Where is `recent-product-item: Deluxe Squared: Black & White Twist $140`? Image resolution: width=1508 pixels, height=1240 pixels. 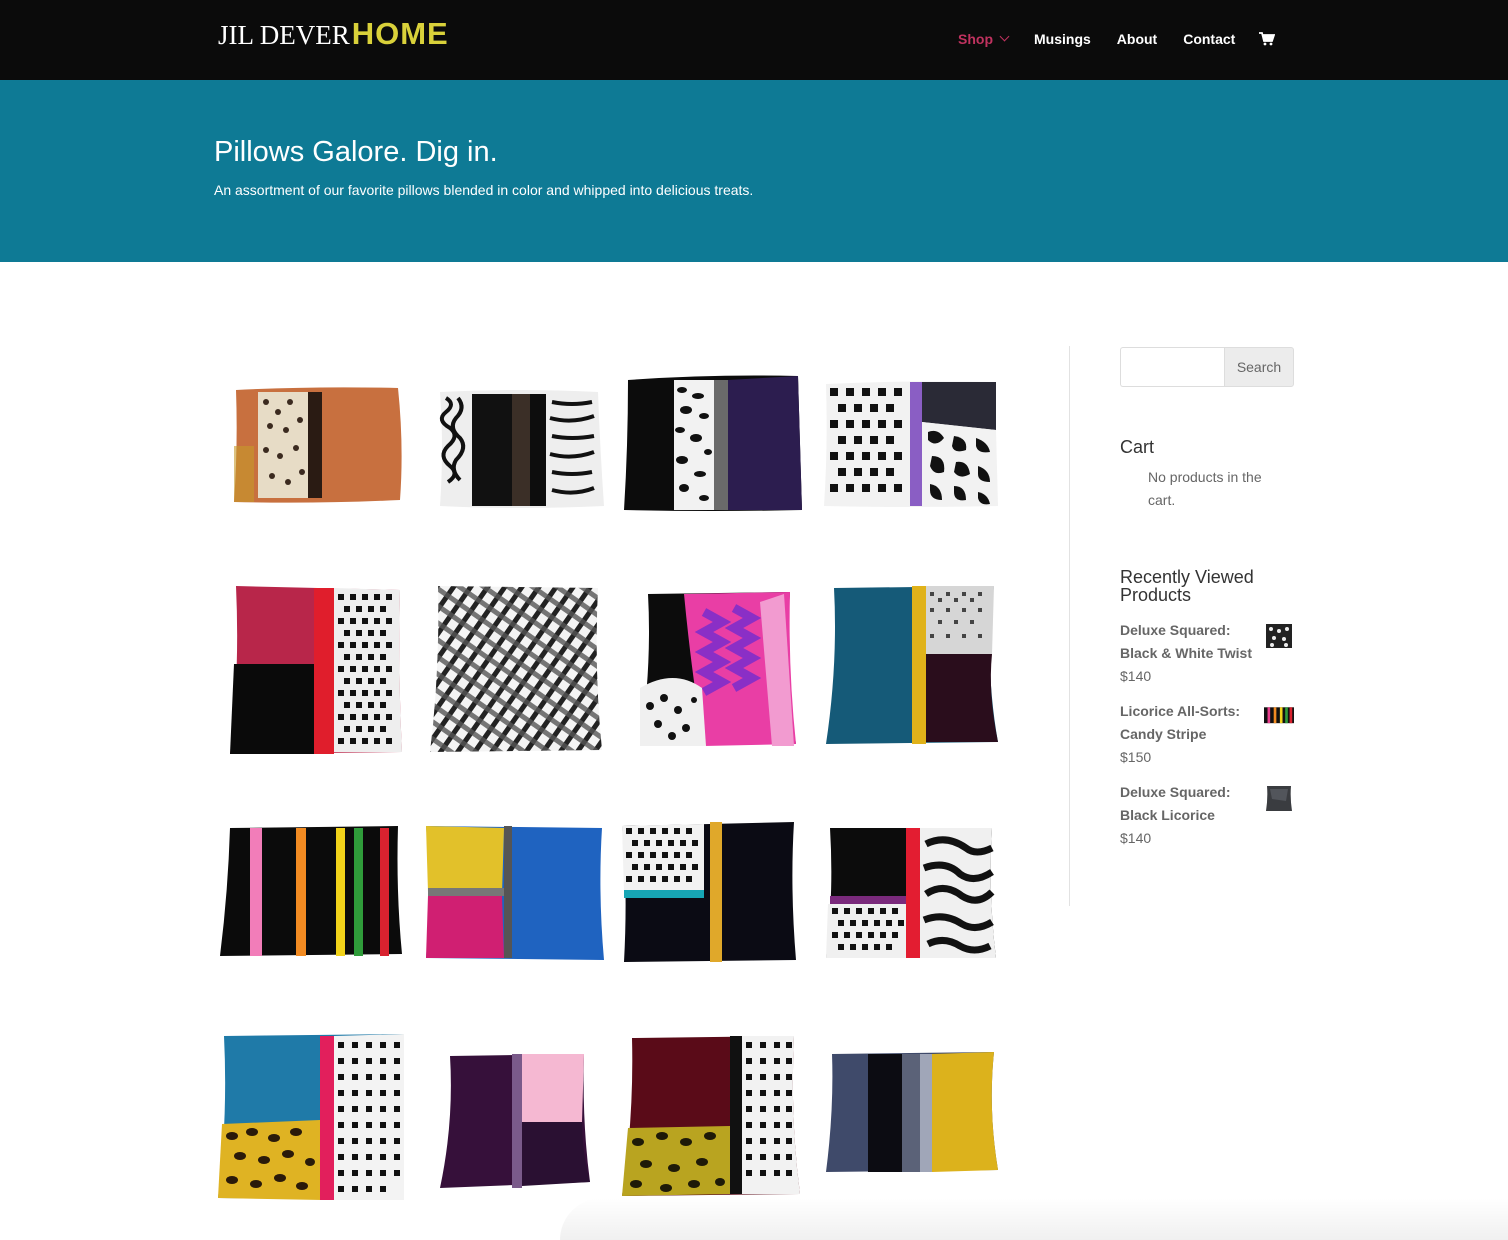
recent-product-item: Deluxe Squared: Black & White Twist $140 is located at coordinates (1208, 653).